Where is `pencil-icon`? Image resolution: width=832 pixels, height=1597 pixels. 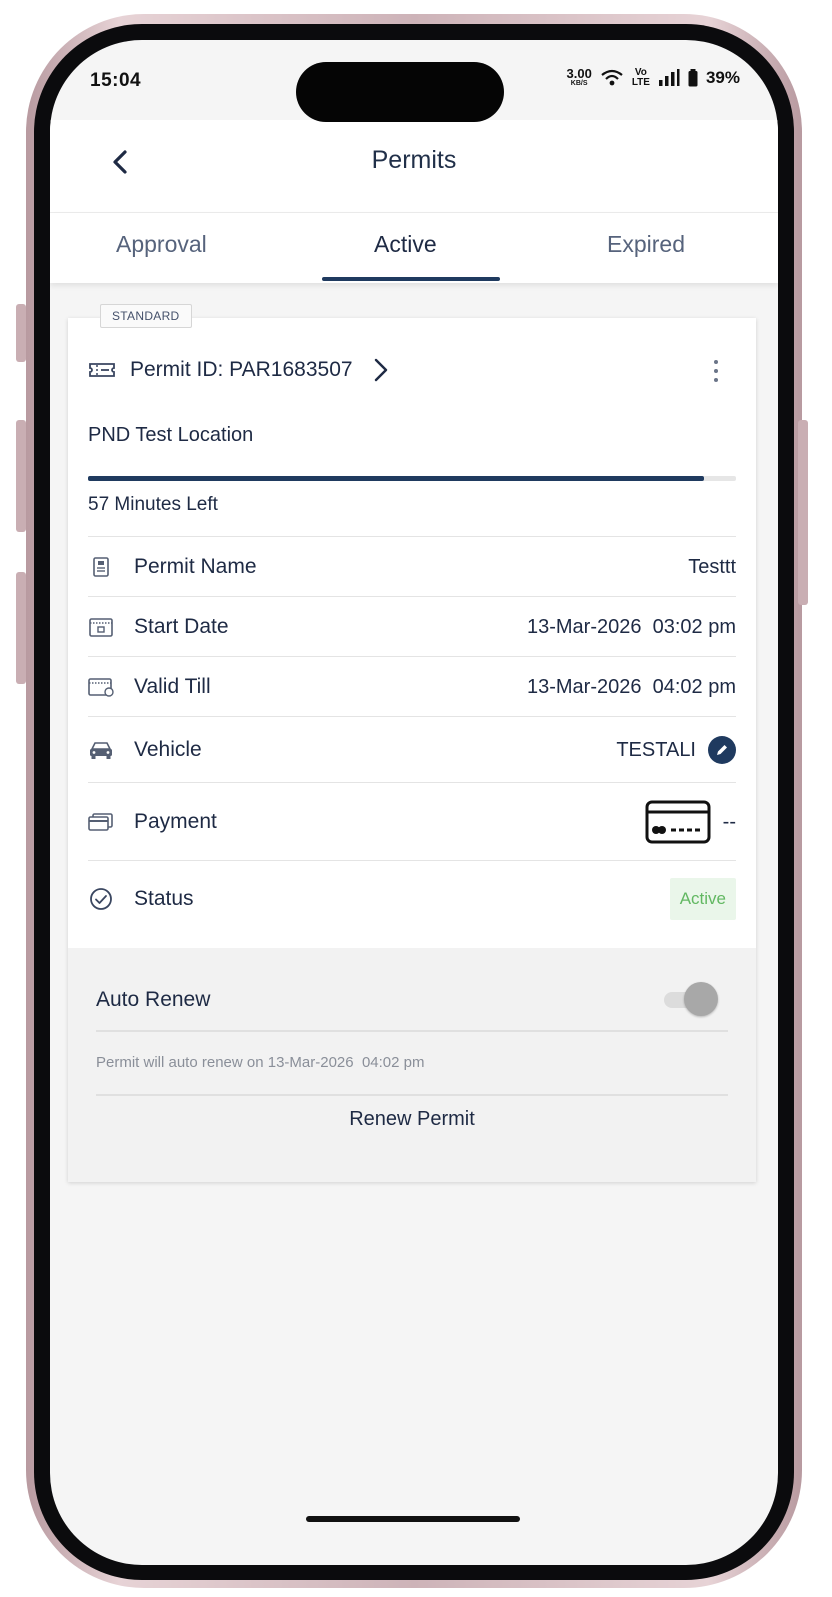 pencil-icon is located at coordinates (722, 750).